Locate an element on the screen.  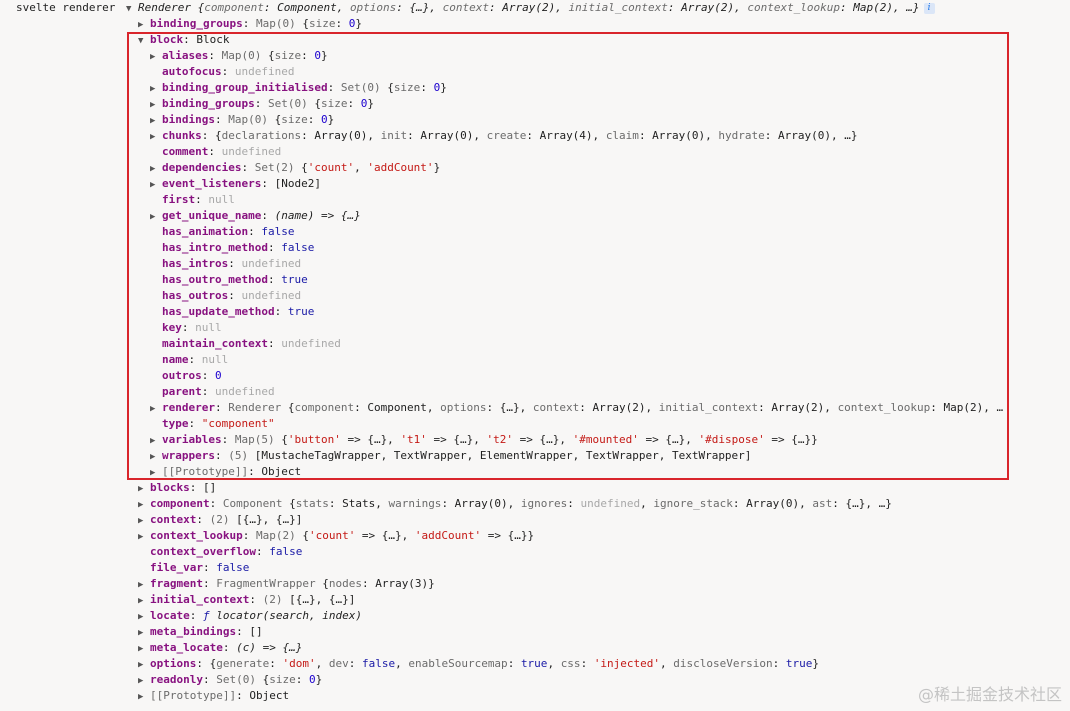
property-key: [[Prototype]] is located at coordinates (205, 471).